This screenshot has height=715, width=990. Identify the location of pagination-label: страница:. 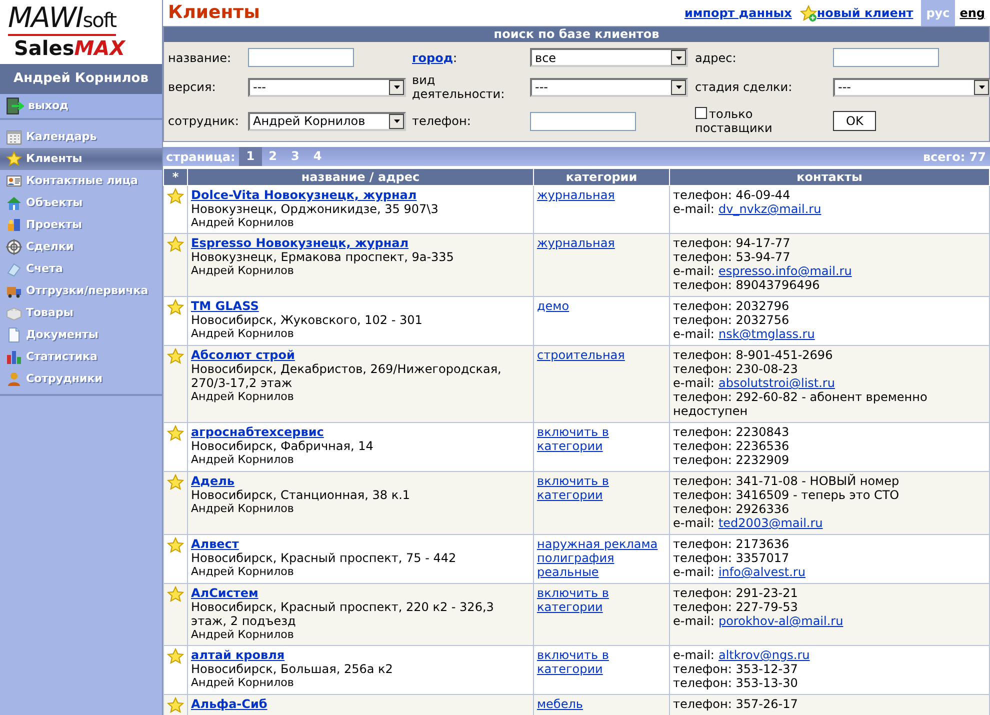
(201, 157).